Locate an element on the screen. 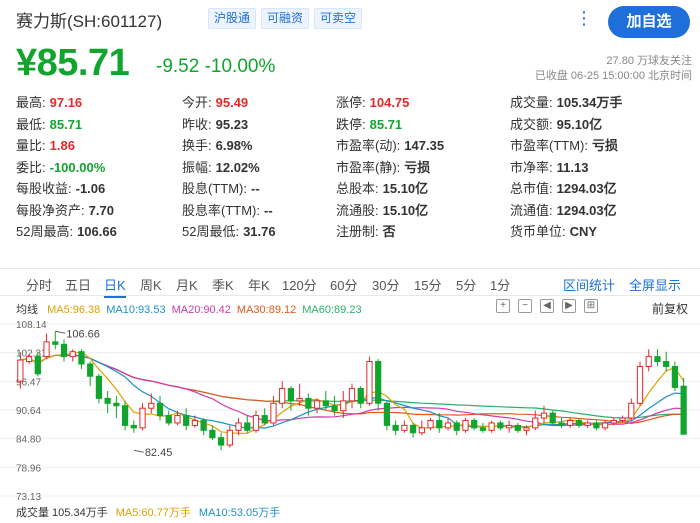 This screenshot has height=523, width=700. stat-item: 流通值: 1294.03亿 is located at coordinates (563, 211).